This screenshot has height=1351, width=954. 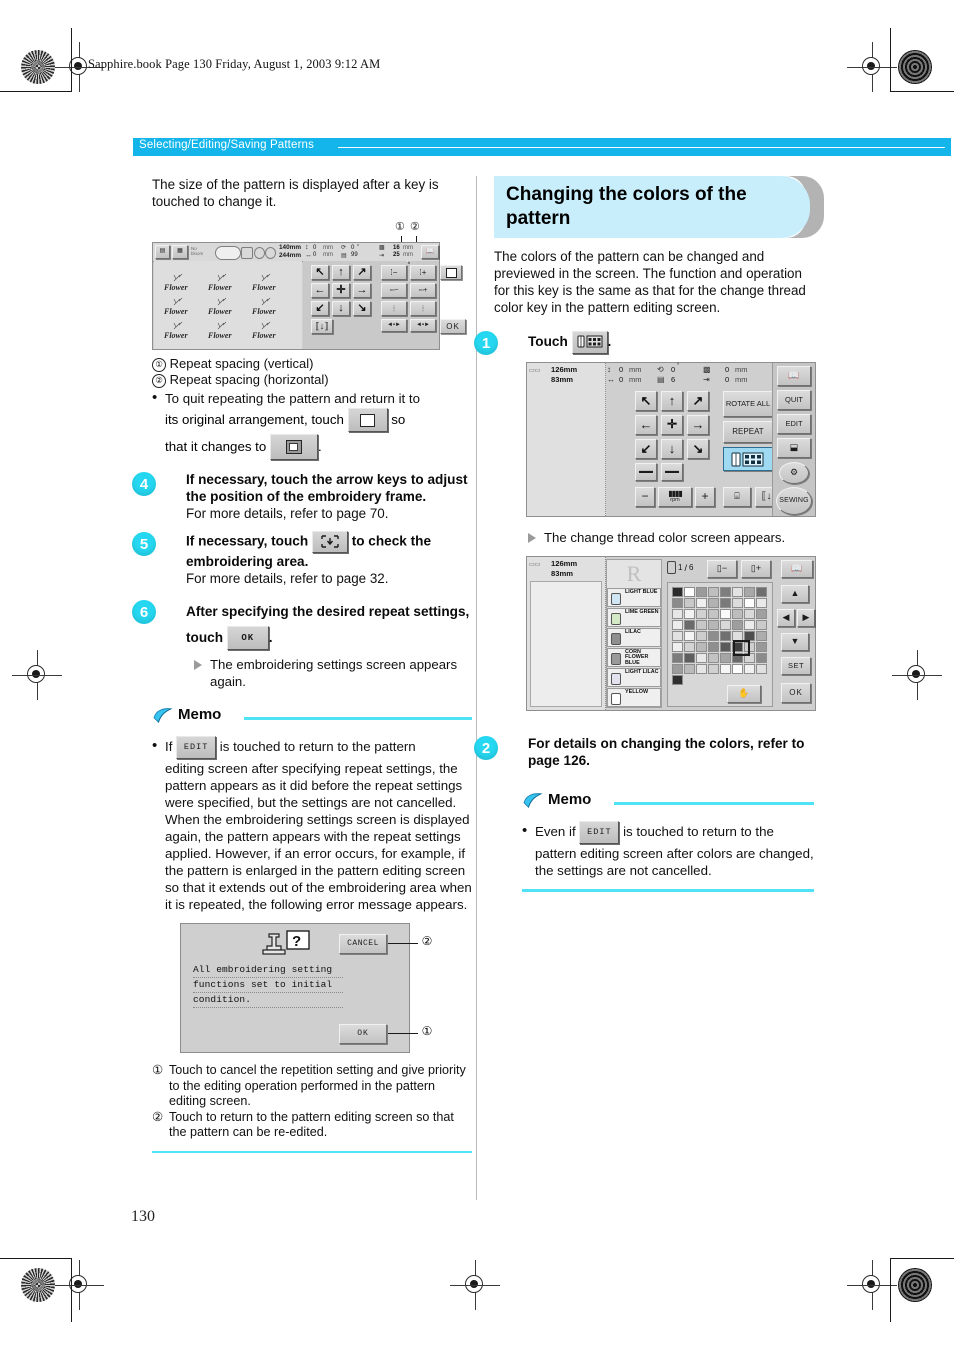 I want to click on trial-area-button: ⟦↓⟧, so click(x=322, y=326).